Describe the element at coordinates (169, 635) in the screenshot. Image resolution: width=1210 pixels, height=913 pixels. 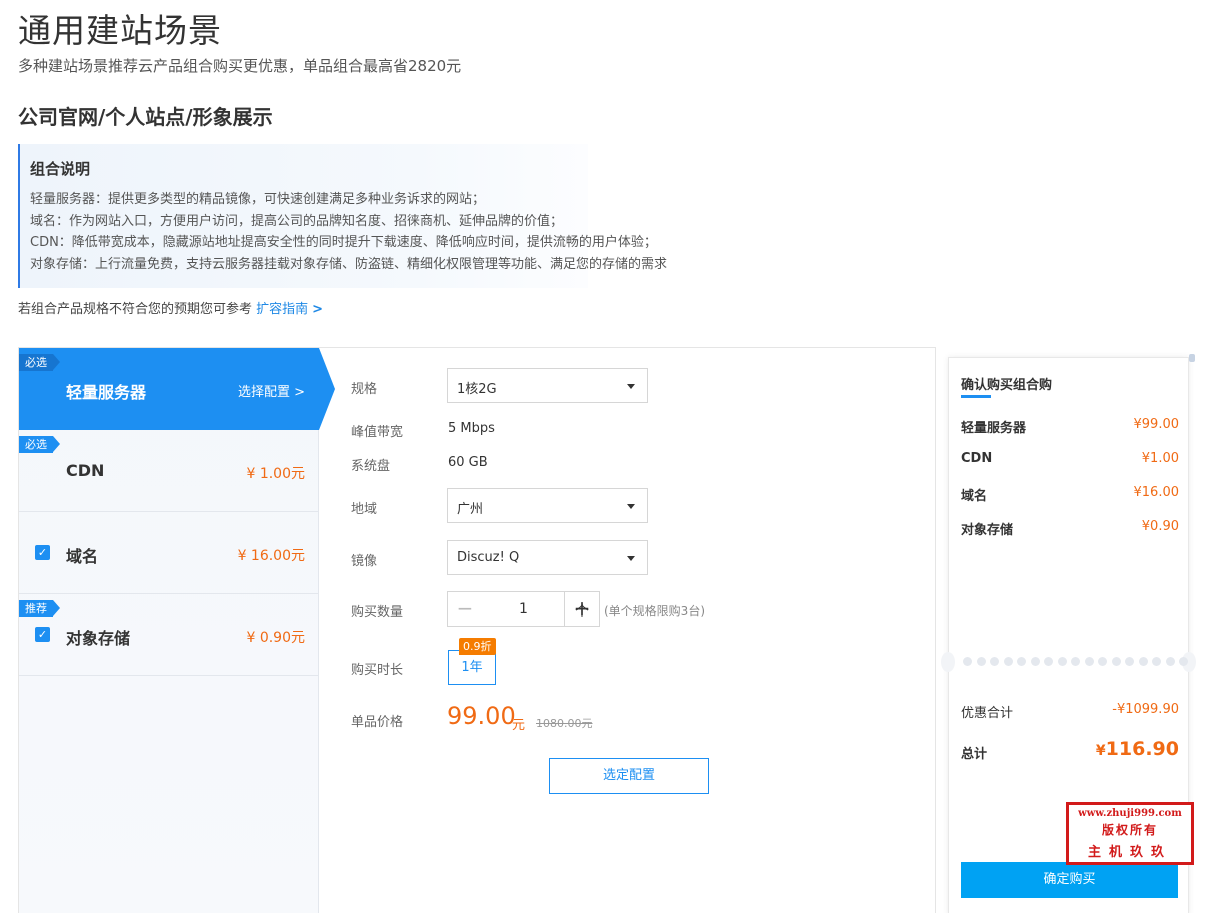
I see `product-item-cos: 推荐 ✓ 对象存储 ¥ 0.90元` at that location.